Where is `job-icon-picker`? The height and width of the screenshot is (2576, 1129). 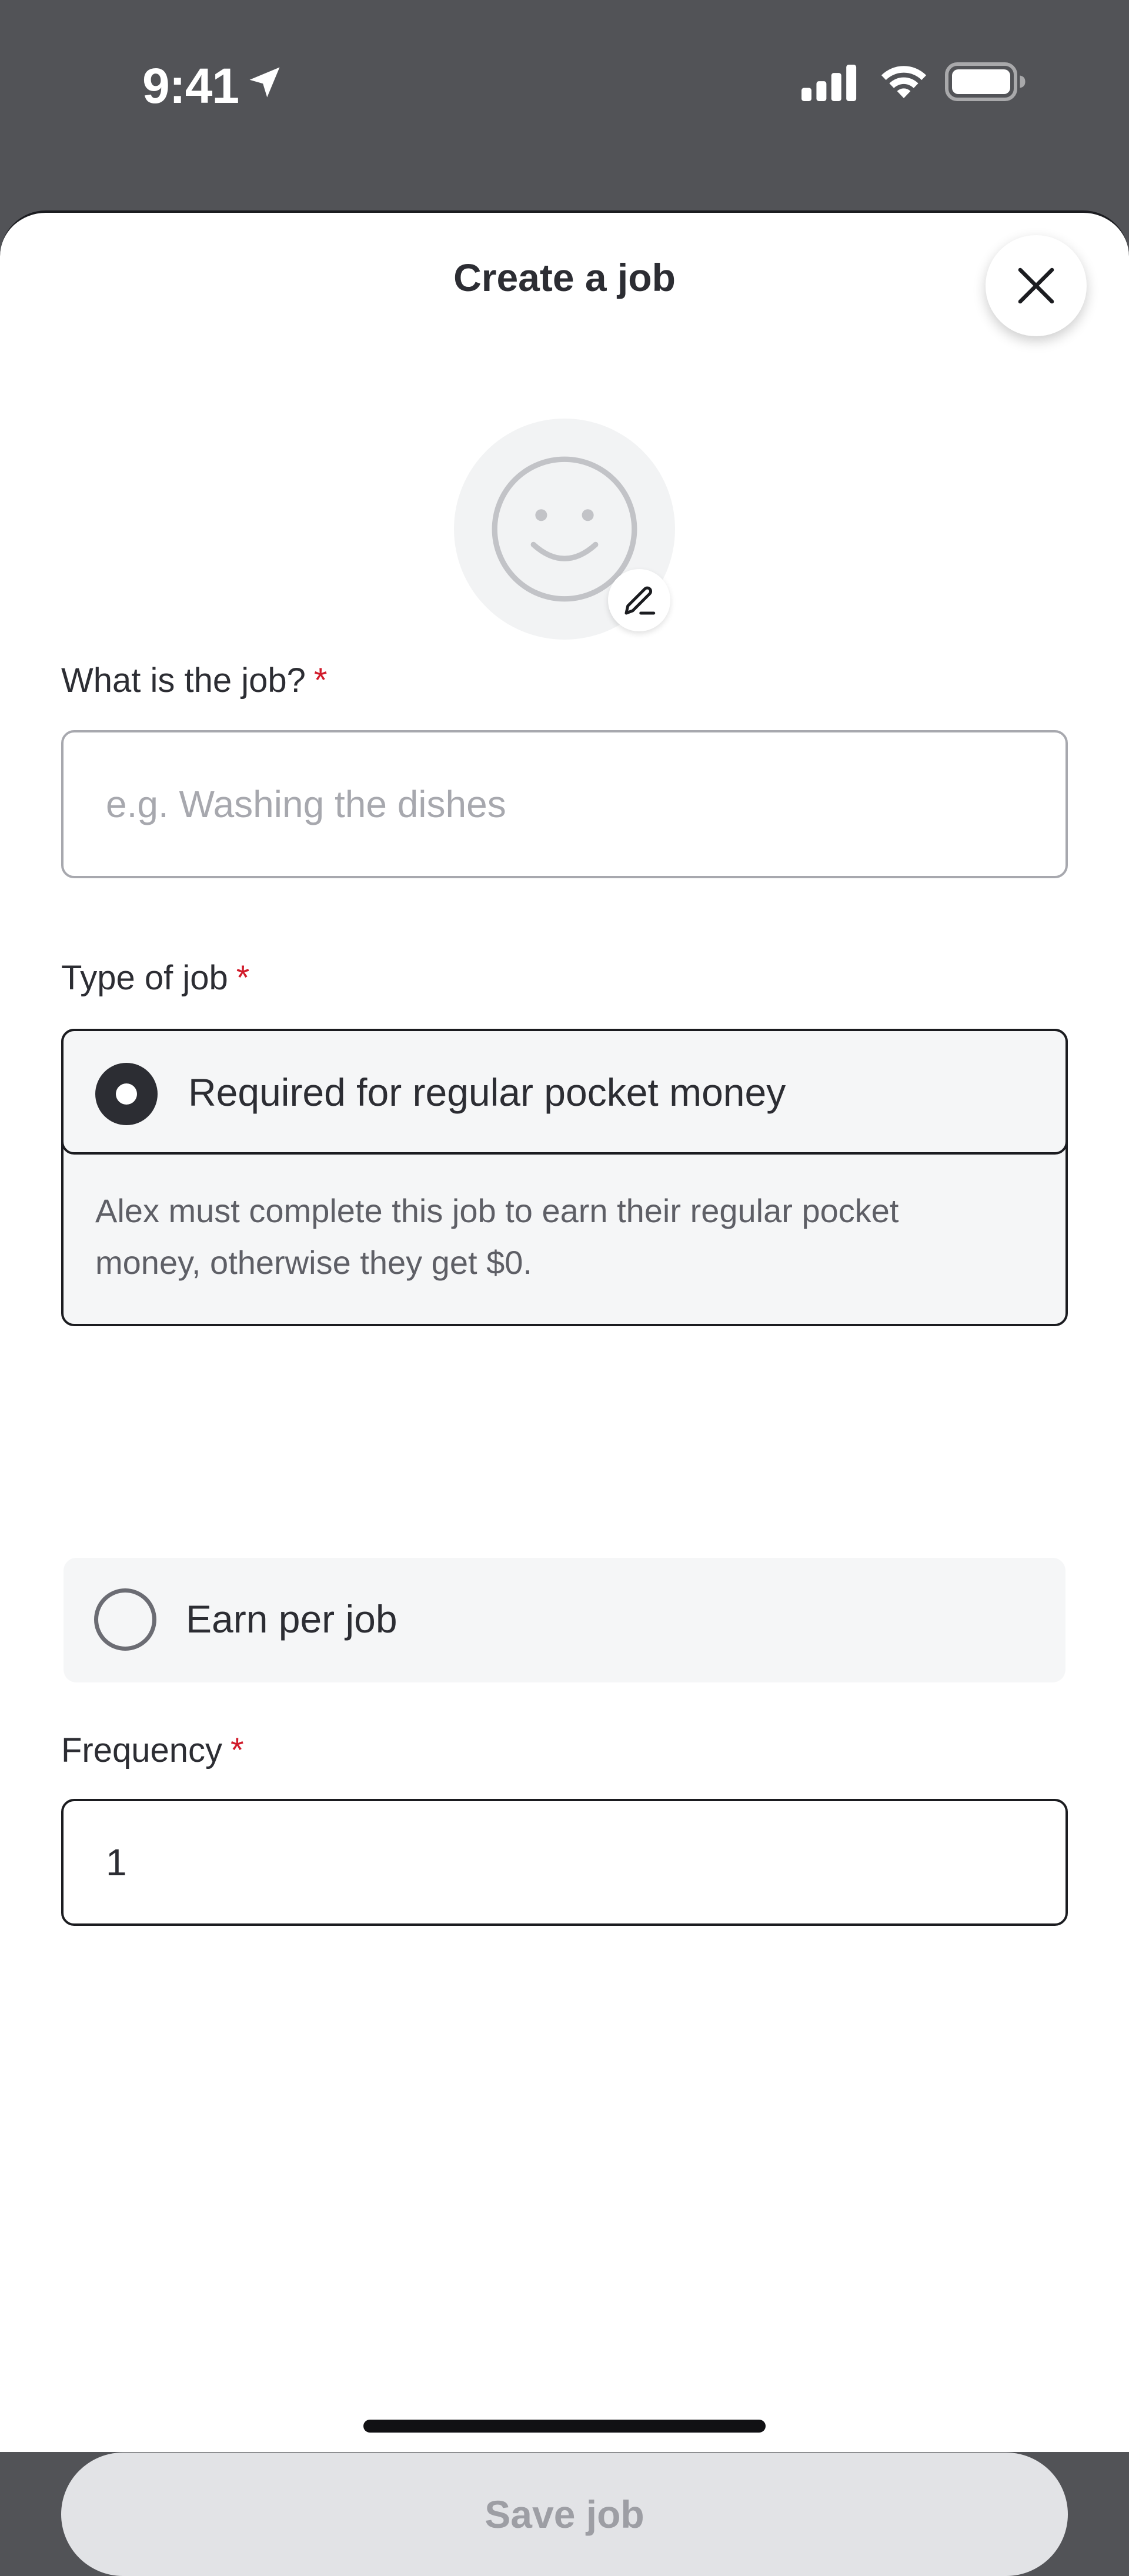 job-icon-picker is located at coordinates (564, 529).